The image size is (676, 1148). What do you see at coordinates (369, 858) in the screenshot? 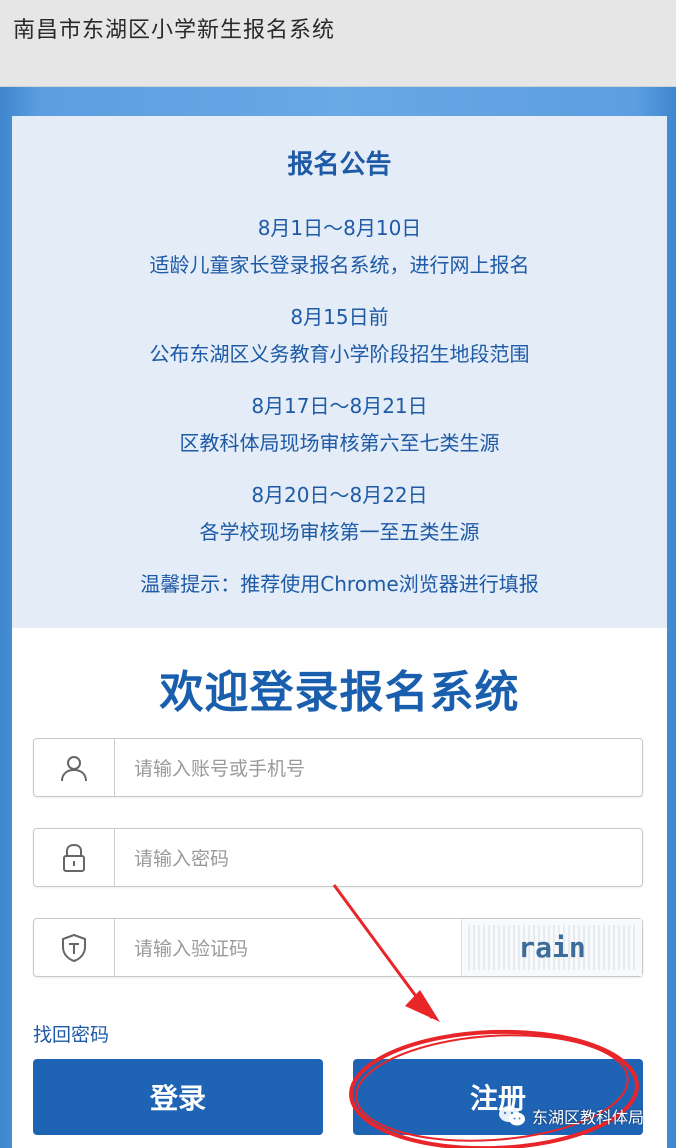
I see `password-input` at bounding box center [369, 858].